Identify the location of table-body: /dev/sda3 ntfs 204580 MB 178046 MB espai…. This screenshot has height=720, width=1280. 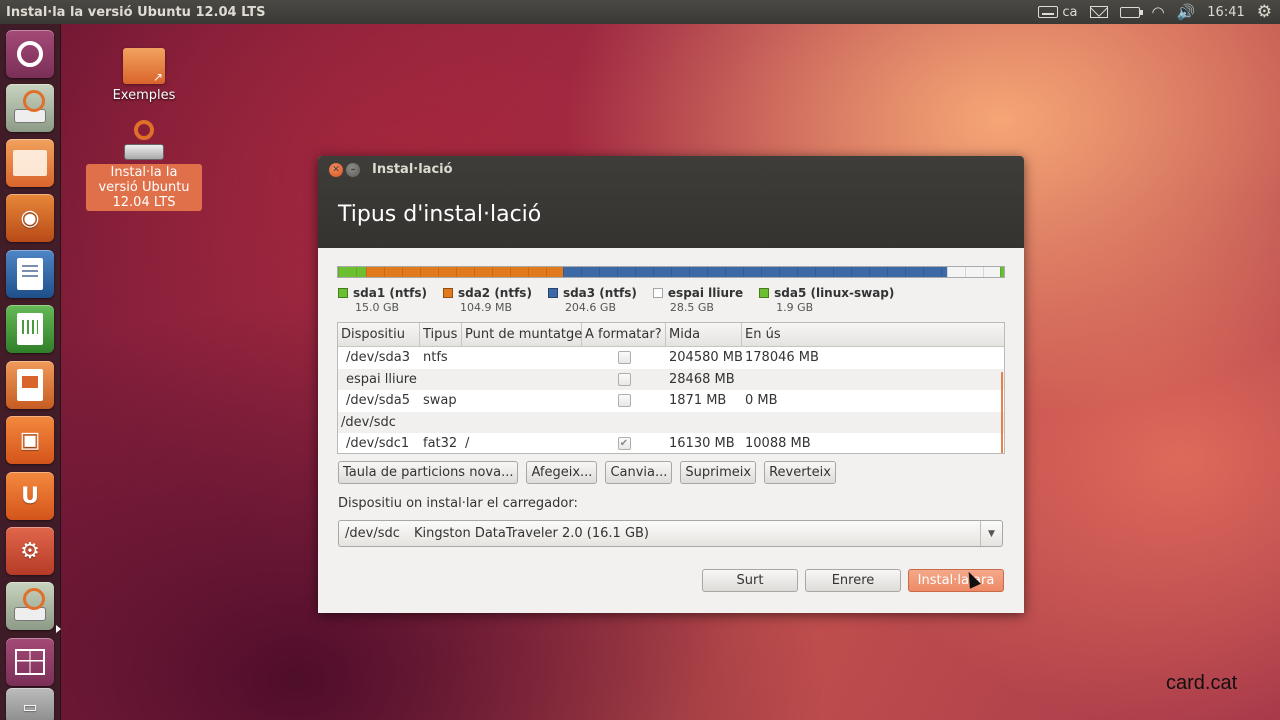
(671, 400).